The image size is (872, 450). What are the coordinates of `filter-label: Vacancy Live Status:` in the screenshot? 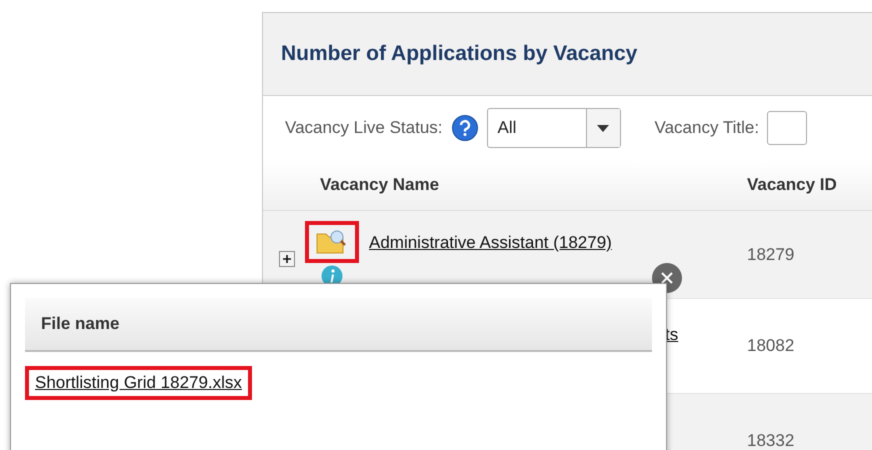 It's located at (363, 128).